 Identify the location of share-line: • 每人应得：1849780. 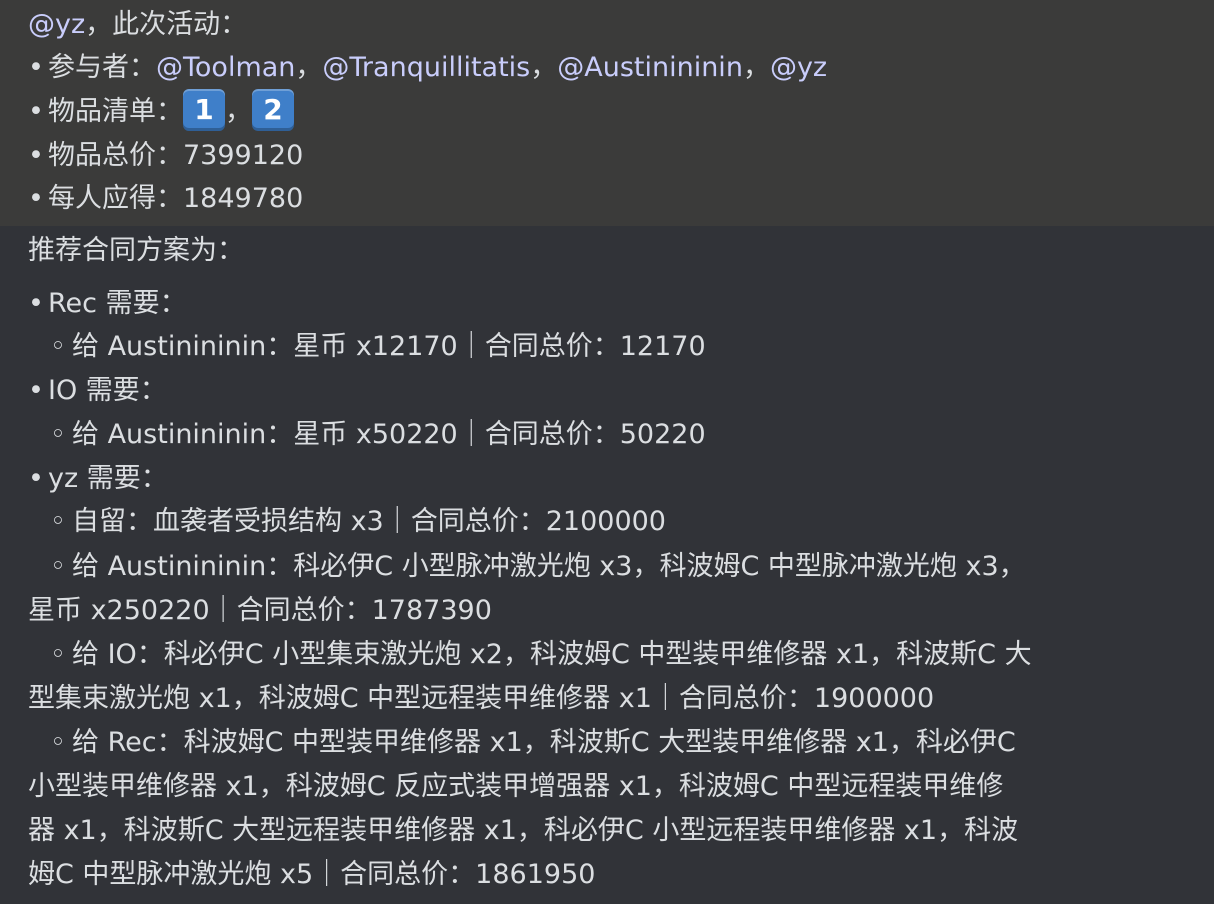
(151, 199).